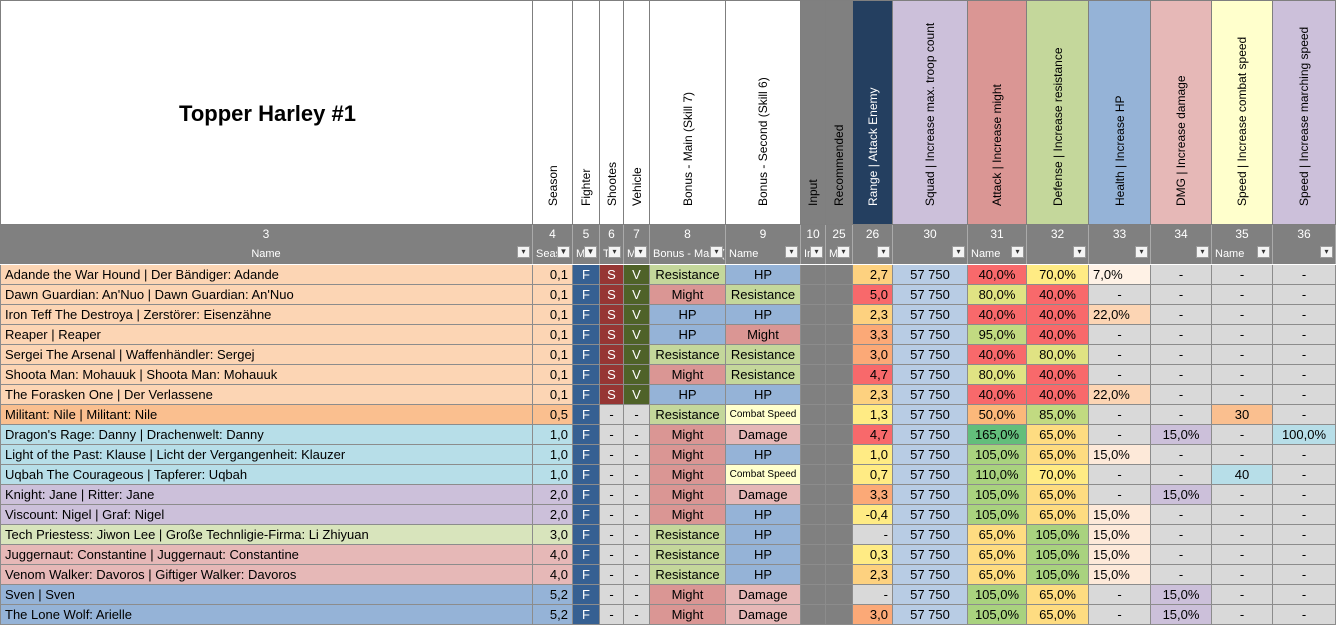  What do you see at coordinates (873, 475) in the screenshot?
I see `cell-range: 0,7` at bounding box center [873, 475].